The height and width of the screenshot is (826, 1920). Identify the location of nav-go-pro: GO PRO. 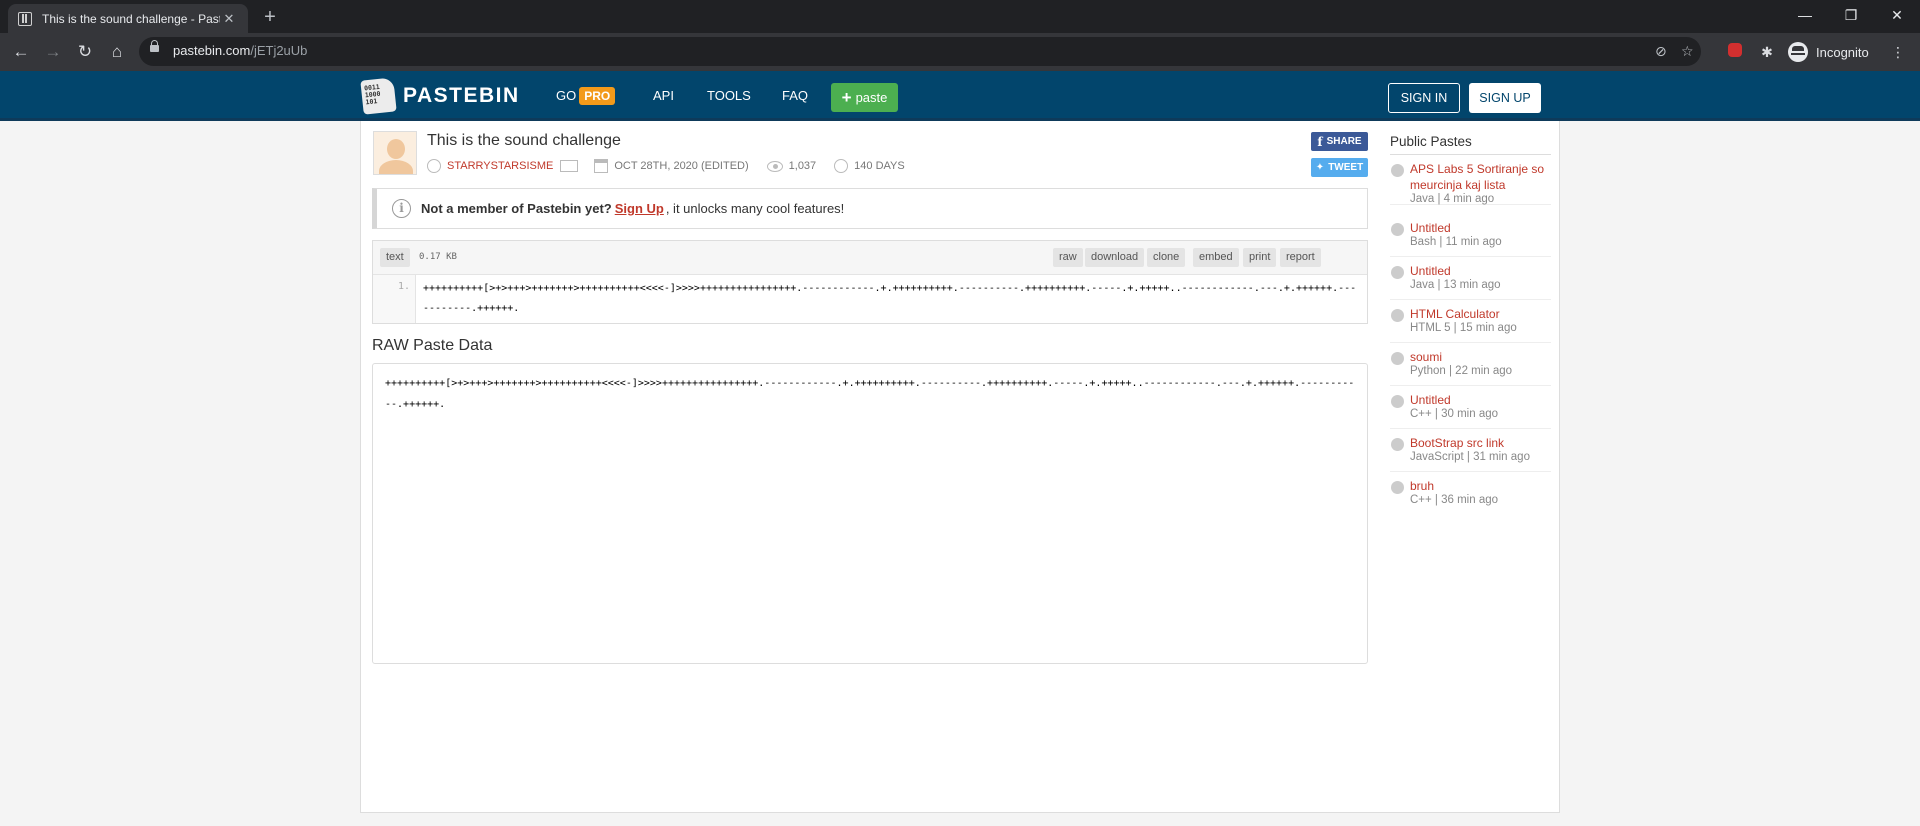
(586, 96).